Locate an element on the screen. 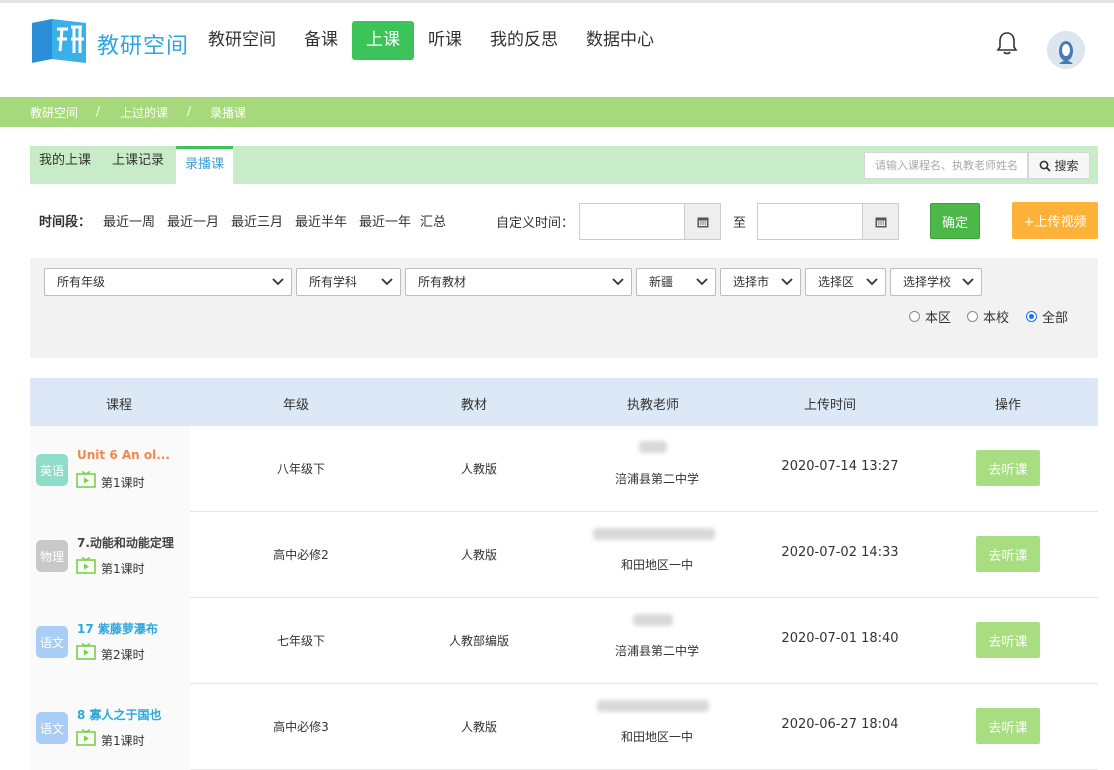 The width and height of the screenshot is (1114, 770). city-select: 选择市 is located at coordinates (760, 282).